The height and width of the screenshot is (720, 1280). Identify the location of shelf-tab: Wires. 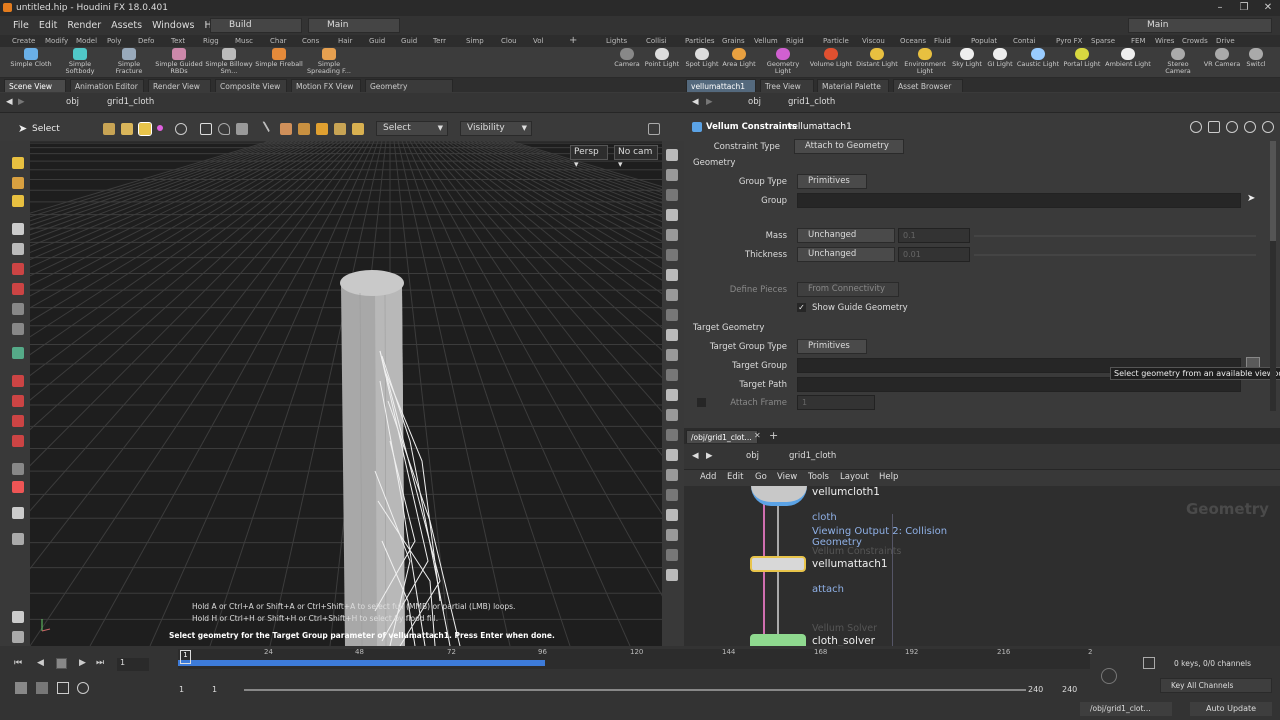
(1164, 41).